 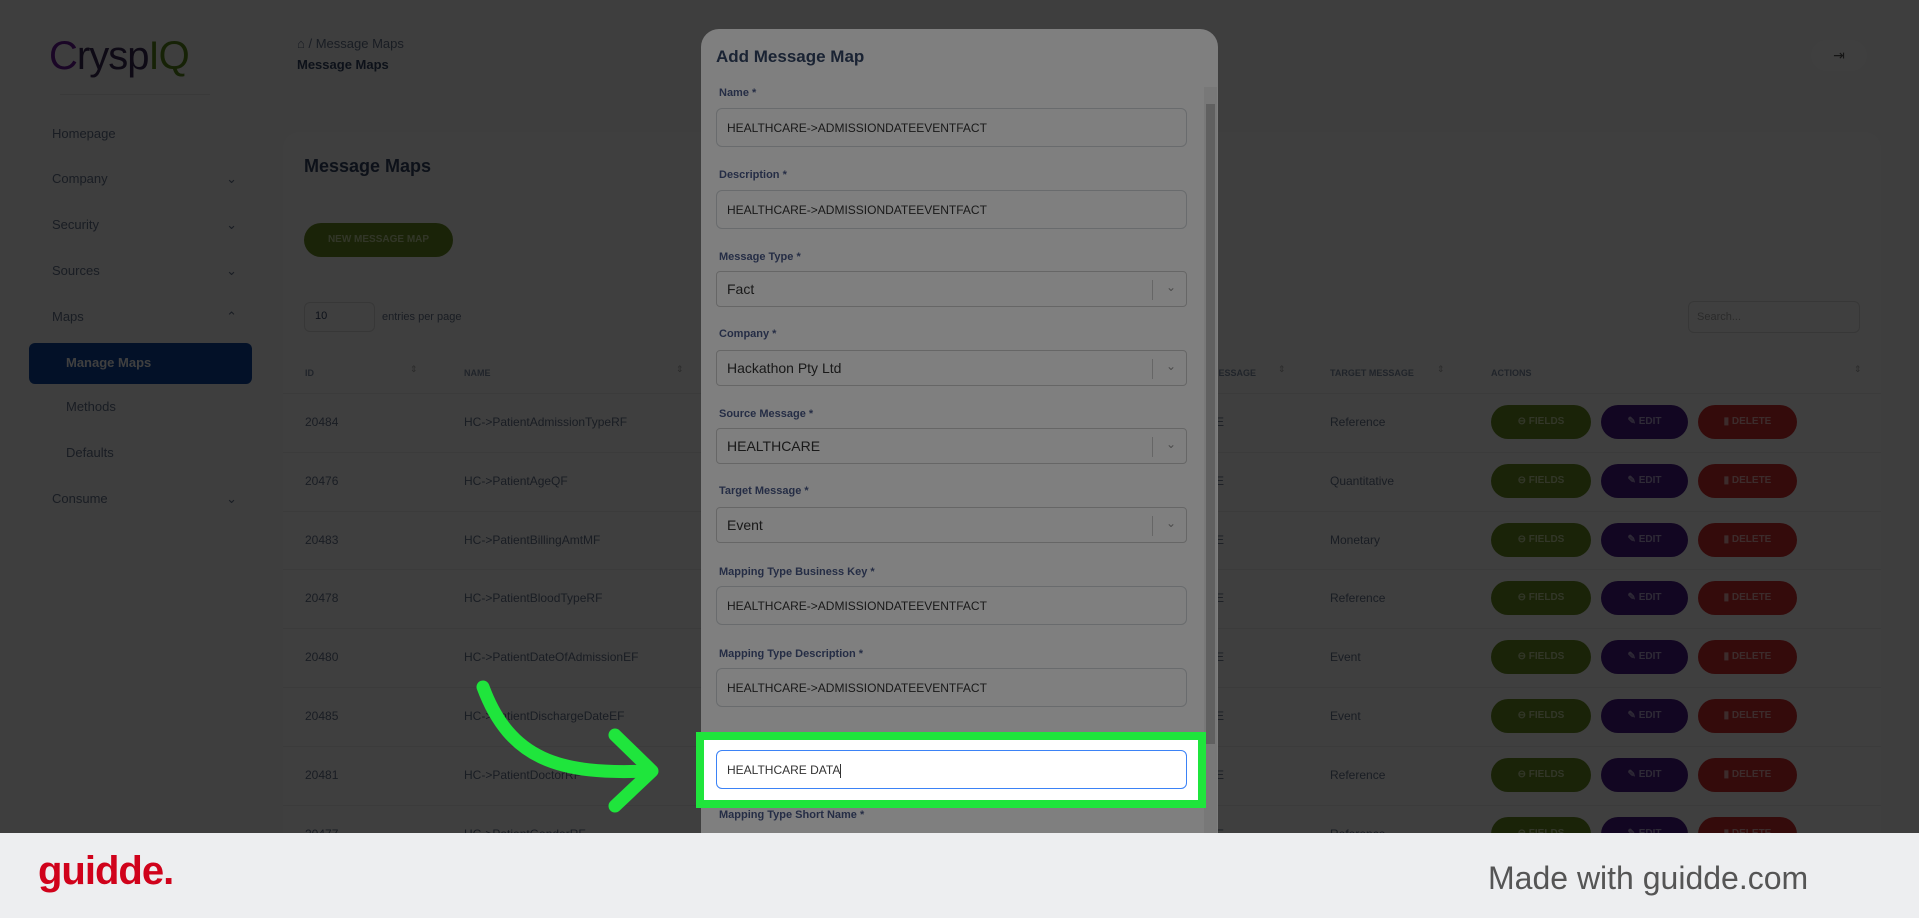 What do you see at coordinates (106, 871) in the screenshot?
I see `guidde-logo: guidde.` at bounding box center [106, 871].